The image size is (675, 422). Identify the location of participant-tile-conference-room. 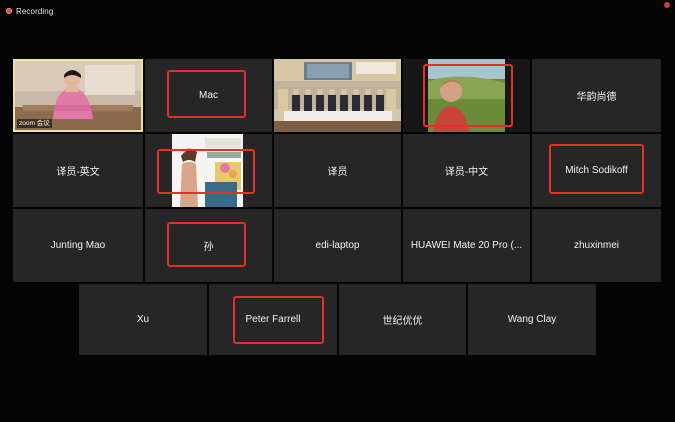
(337, 95).